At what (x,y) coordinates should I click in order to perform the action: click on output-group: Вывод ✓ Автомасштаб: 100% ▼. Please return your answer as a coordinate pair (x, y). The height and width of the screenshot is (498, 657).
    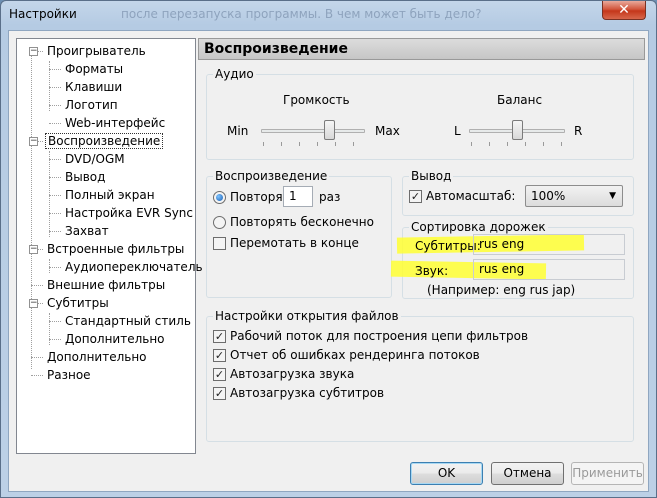
    Looking at the image, I should click on (518, 192).